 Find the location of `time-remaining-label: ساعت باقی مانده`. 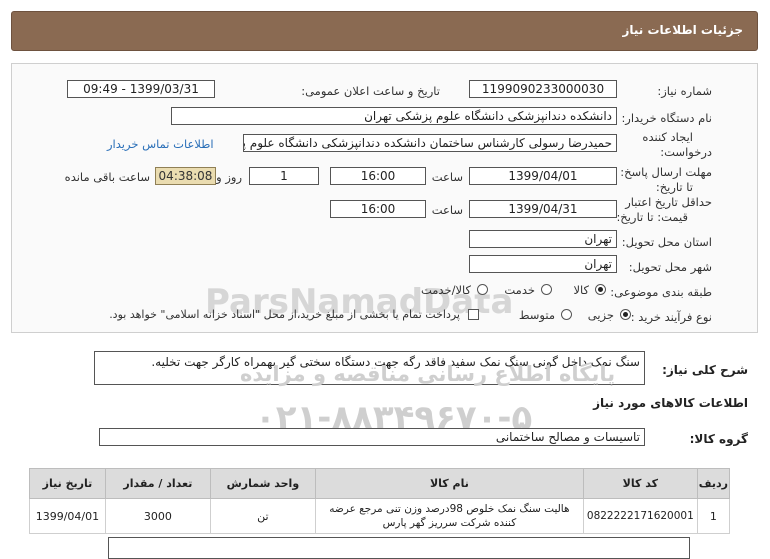

time-remaining-label: ساعت باقی مانده is located at coordinates (107, 177).